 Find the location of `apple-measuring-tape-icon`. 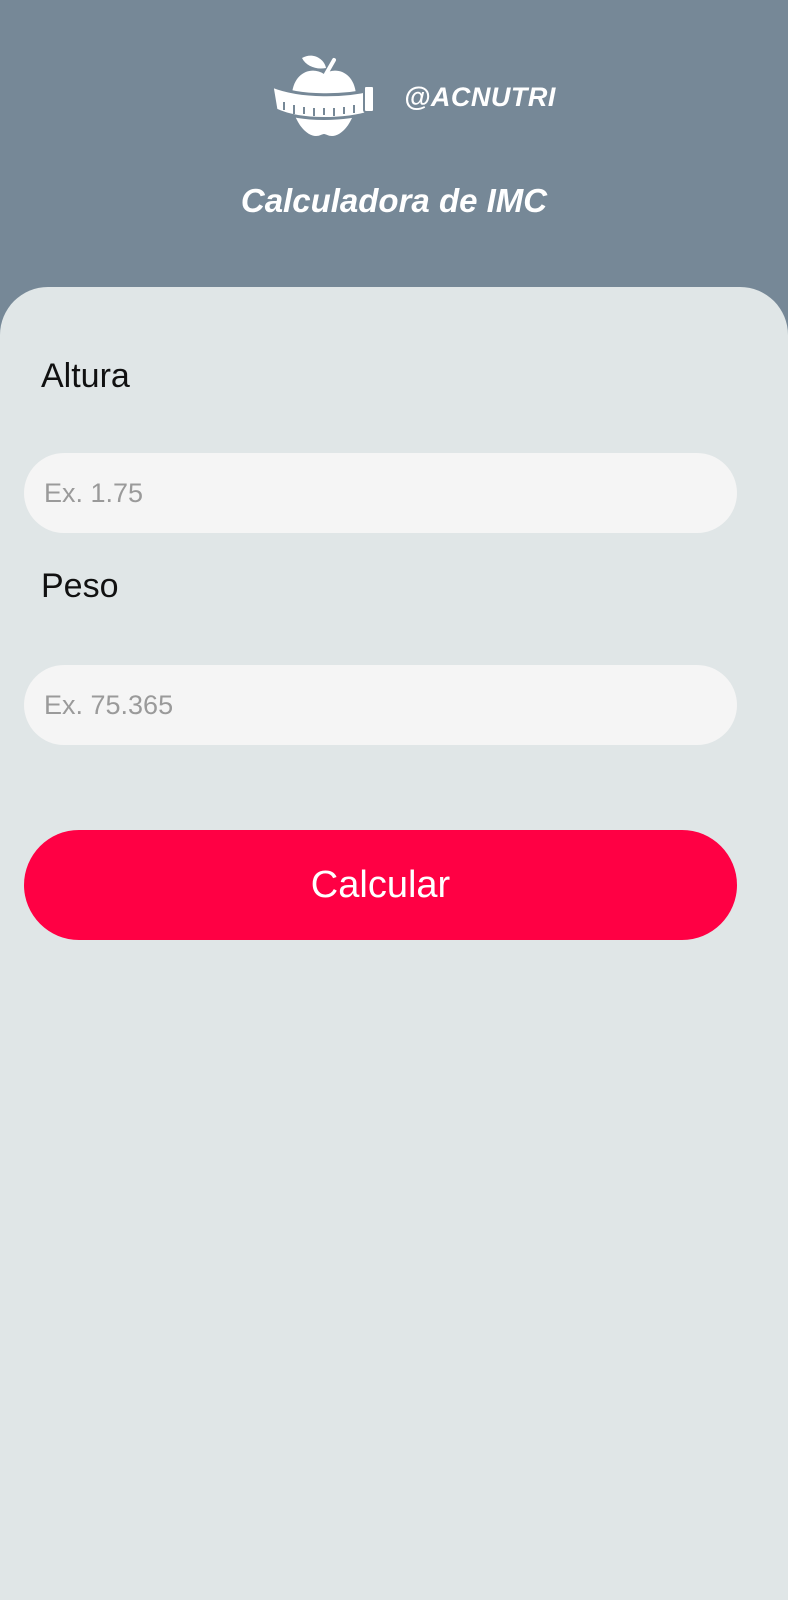

apple-measuring-tape-icon is located at coordinates (323, 95).